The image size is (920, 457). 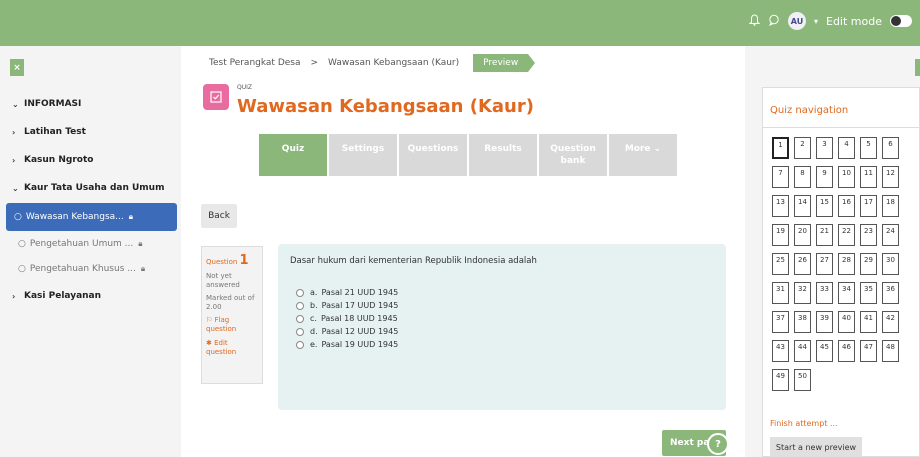 What do you see at coordinates (573, 155) in the screenshot?
I see `tab-question-bank: Question bank` at bounding box center [573, 155].